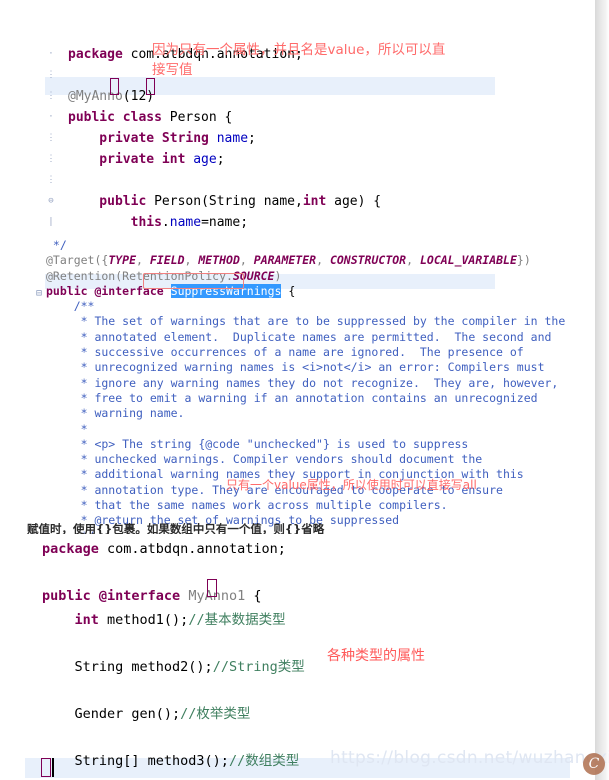 This screenshot has width=609, height=780. I want to click on code-token: * warning name., so click(115, 413).